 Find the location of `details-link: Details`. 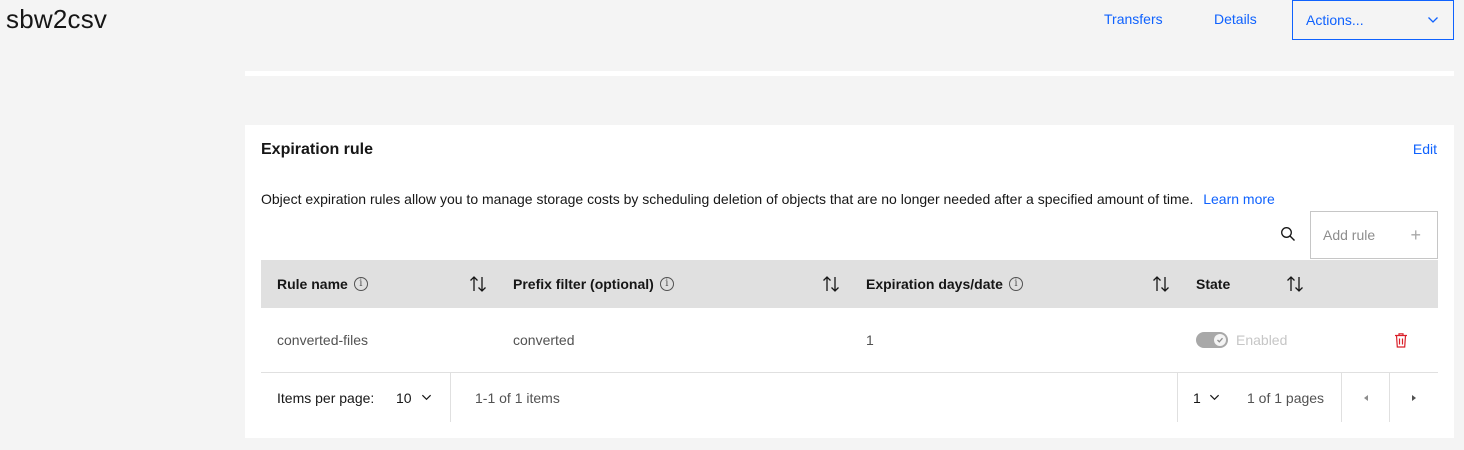

details-link: Details is located at coordinates (1235, 19).